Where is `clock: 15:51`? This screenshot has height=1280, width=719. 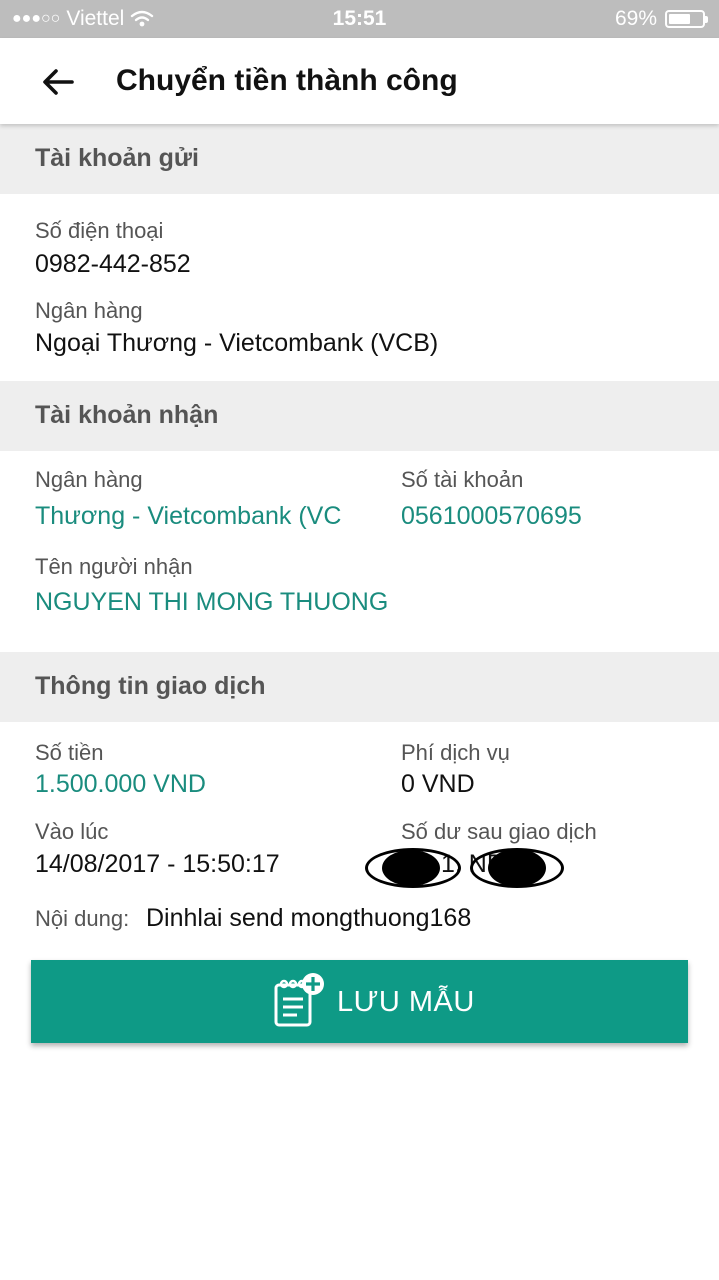
clock: 15:51 is located at coordinates (359, 18).